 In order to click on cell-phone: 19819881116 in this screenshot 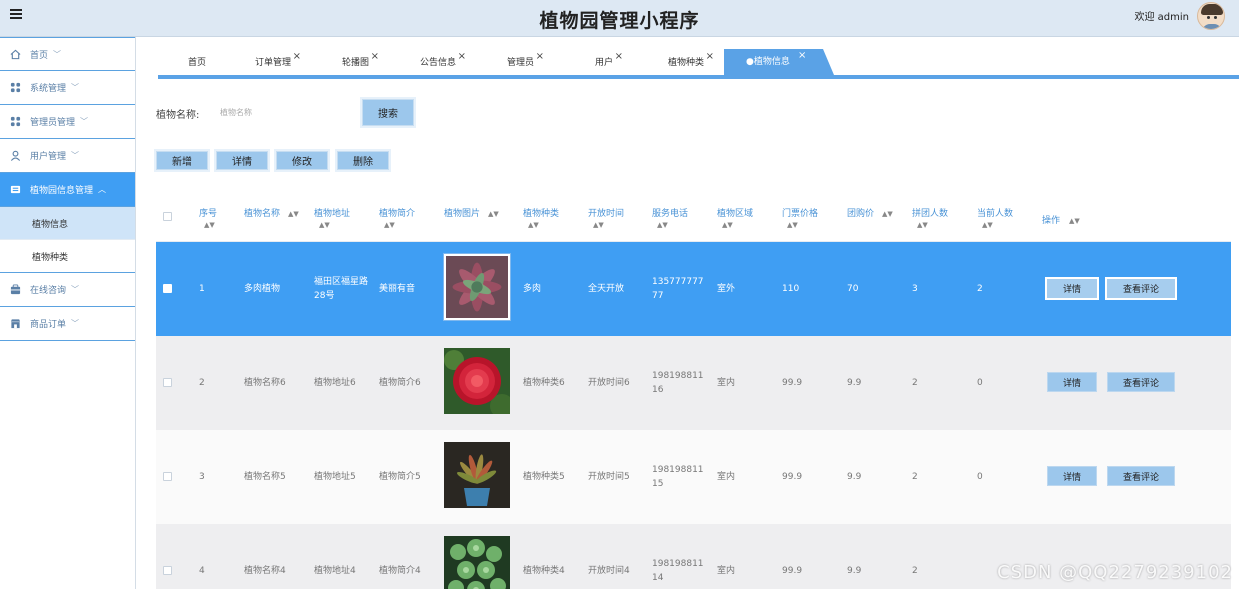, I will do `click(678, 383)`.